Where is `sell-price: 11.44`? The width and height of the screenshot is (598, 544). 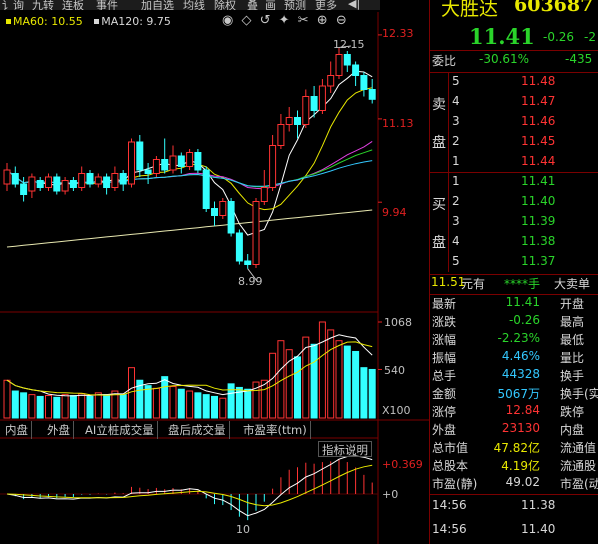 sell-price: 11.44 is located at coordinates (538, 161).